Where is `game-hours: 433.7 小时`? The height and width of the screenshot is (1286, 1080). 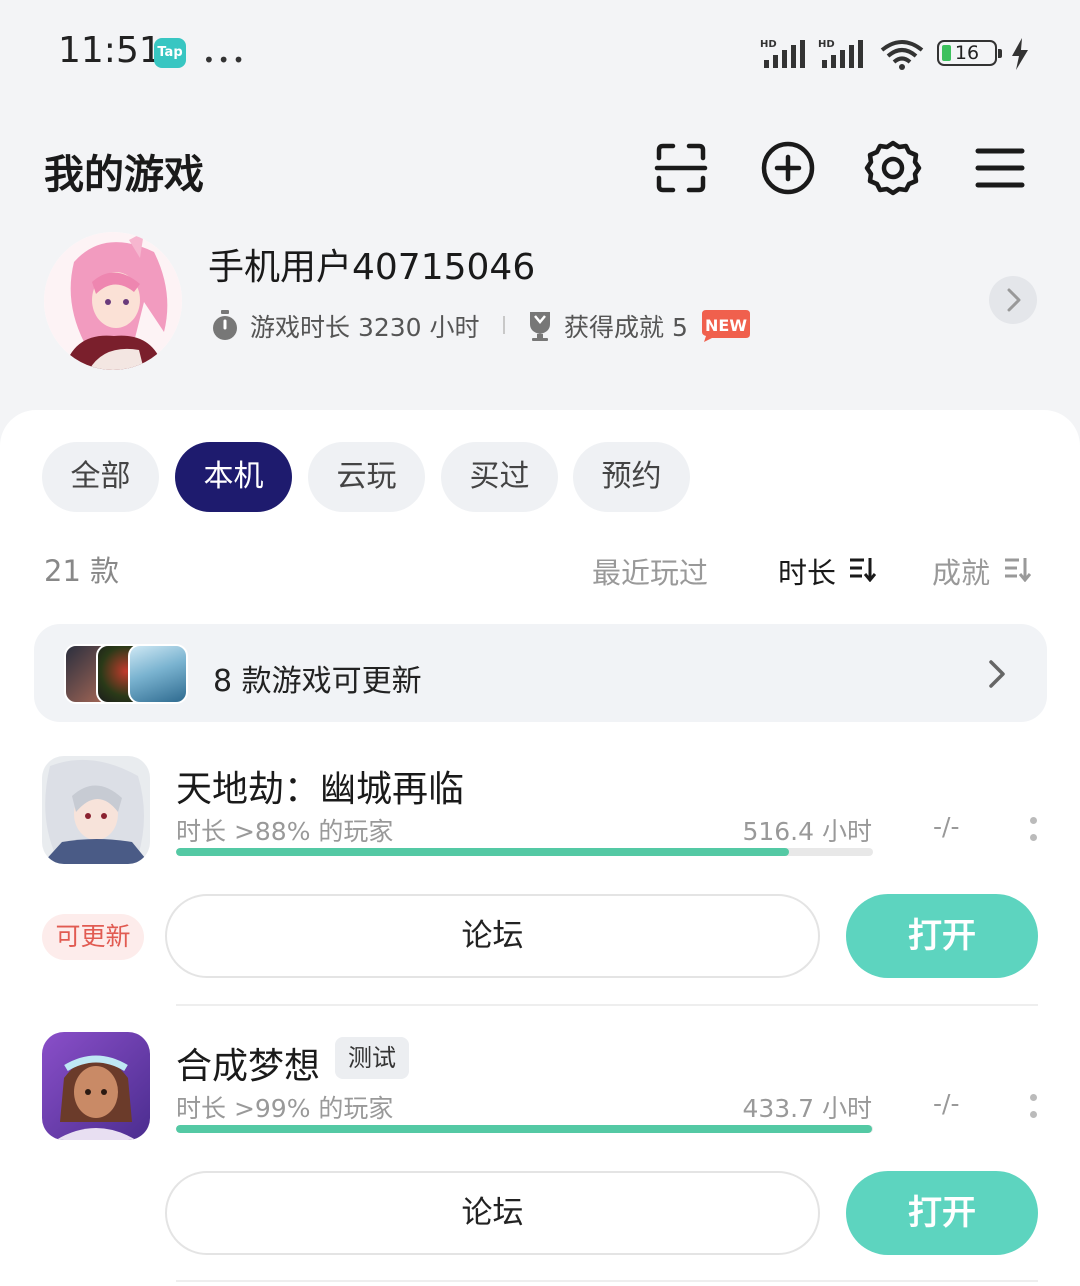
game-hours: 433.7 小时 is located at coordinates (807, 1108).